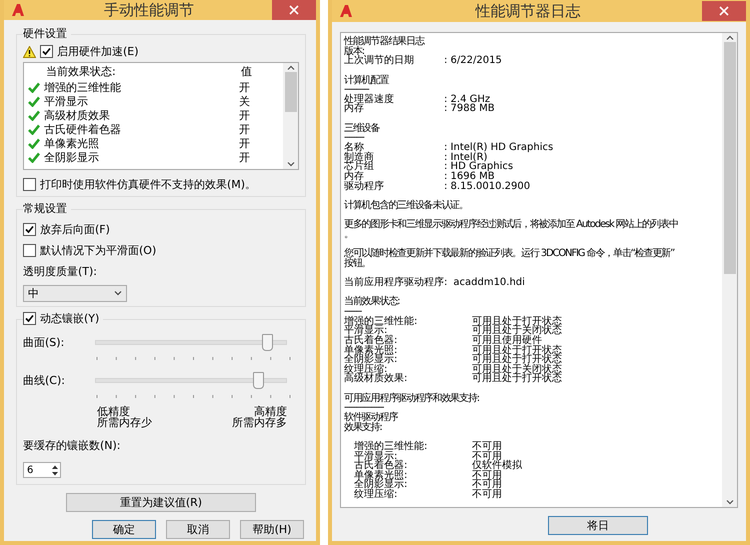 The width and height of the screenshot is (750, 545). I want to click on window-title: 性能调节器日志, so click(528, 11).